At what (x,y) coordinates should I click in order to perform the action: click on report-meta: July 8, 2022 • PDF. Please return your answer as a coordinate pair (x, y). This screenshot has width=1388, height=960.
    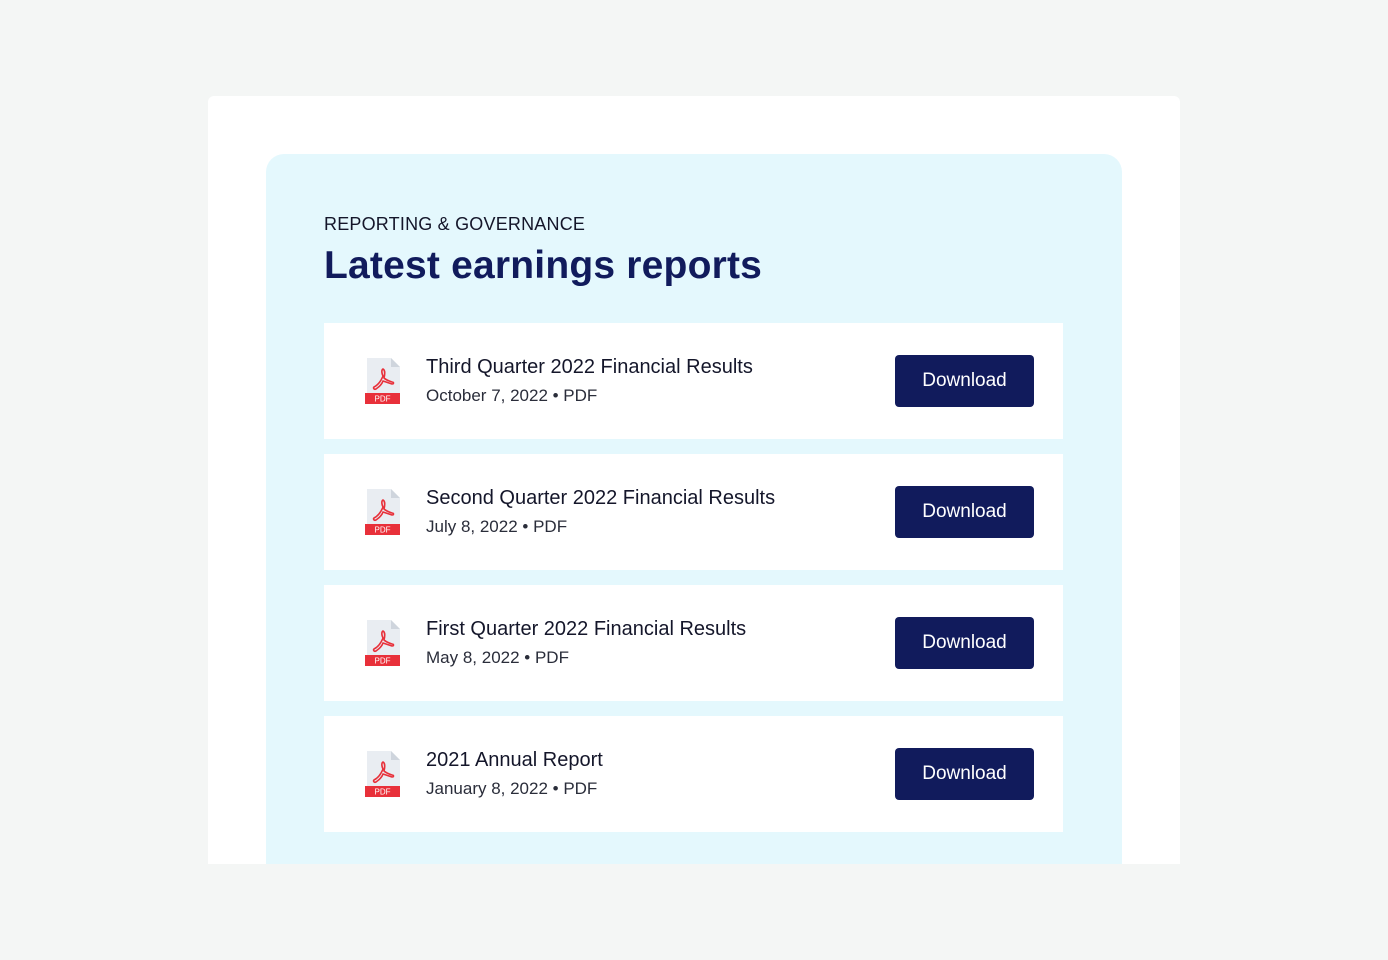
    Looking at the image, I should click on (497, 526).